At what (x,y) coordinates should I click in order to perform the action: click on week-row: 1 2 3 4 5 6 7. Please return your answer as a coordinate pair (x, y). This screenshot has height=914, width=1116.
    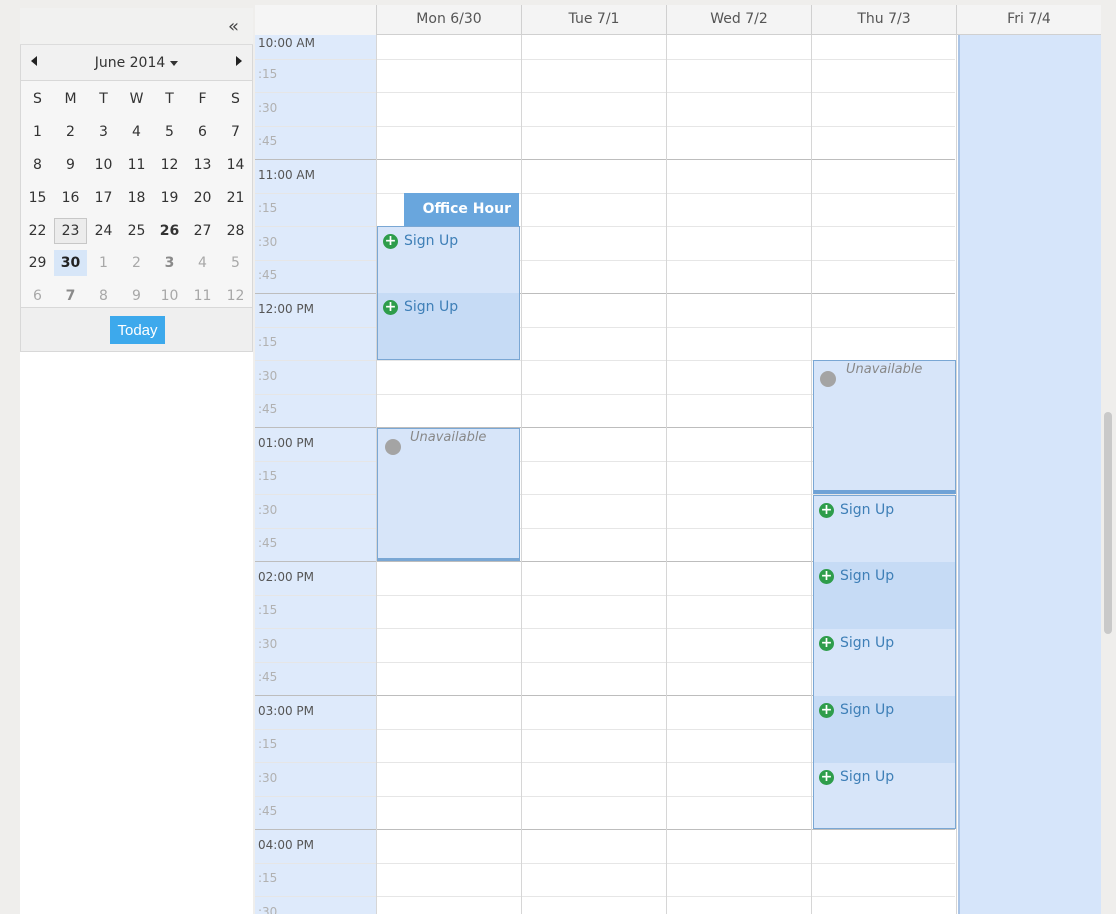
    Looking at the image, I should click on (136, 132).